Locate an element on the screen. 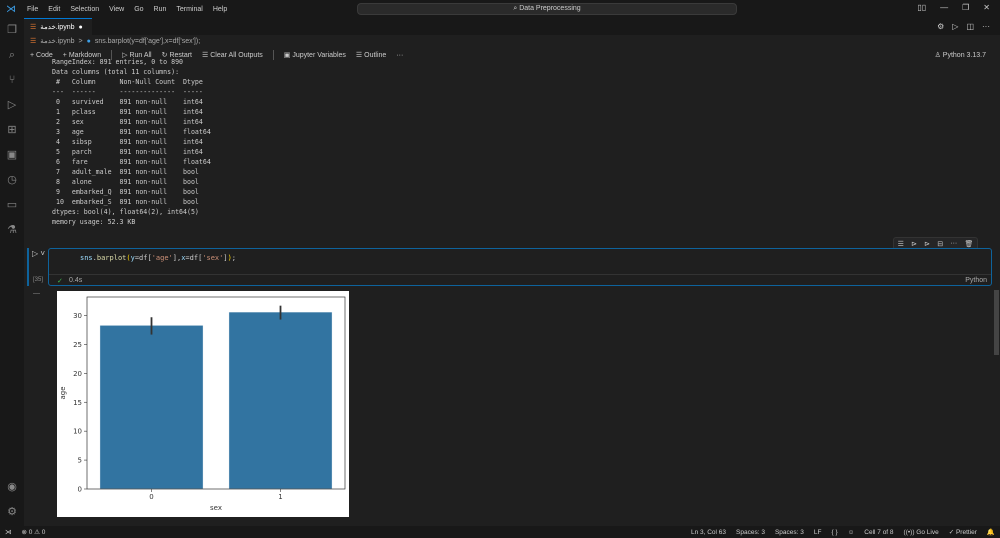 The width and height of the screenshot is (1000, 538). tab-bar: ☰ خدمة.ipynb ● ⚙ ▷ ◫ ··· is located at coordinates (512, 26).